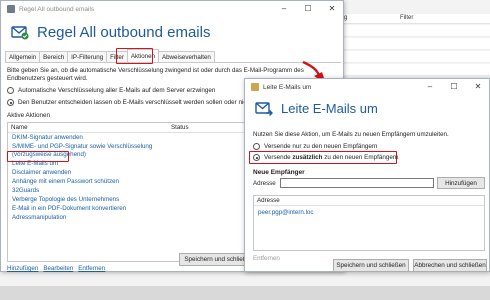  What do you see at coordinates (450, 265) in the screenshot?
I see `cancel-close-button: Abbrechen und schließen` at bounding box center [450, 265].